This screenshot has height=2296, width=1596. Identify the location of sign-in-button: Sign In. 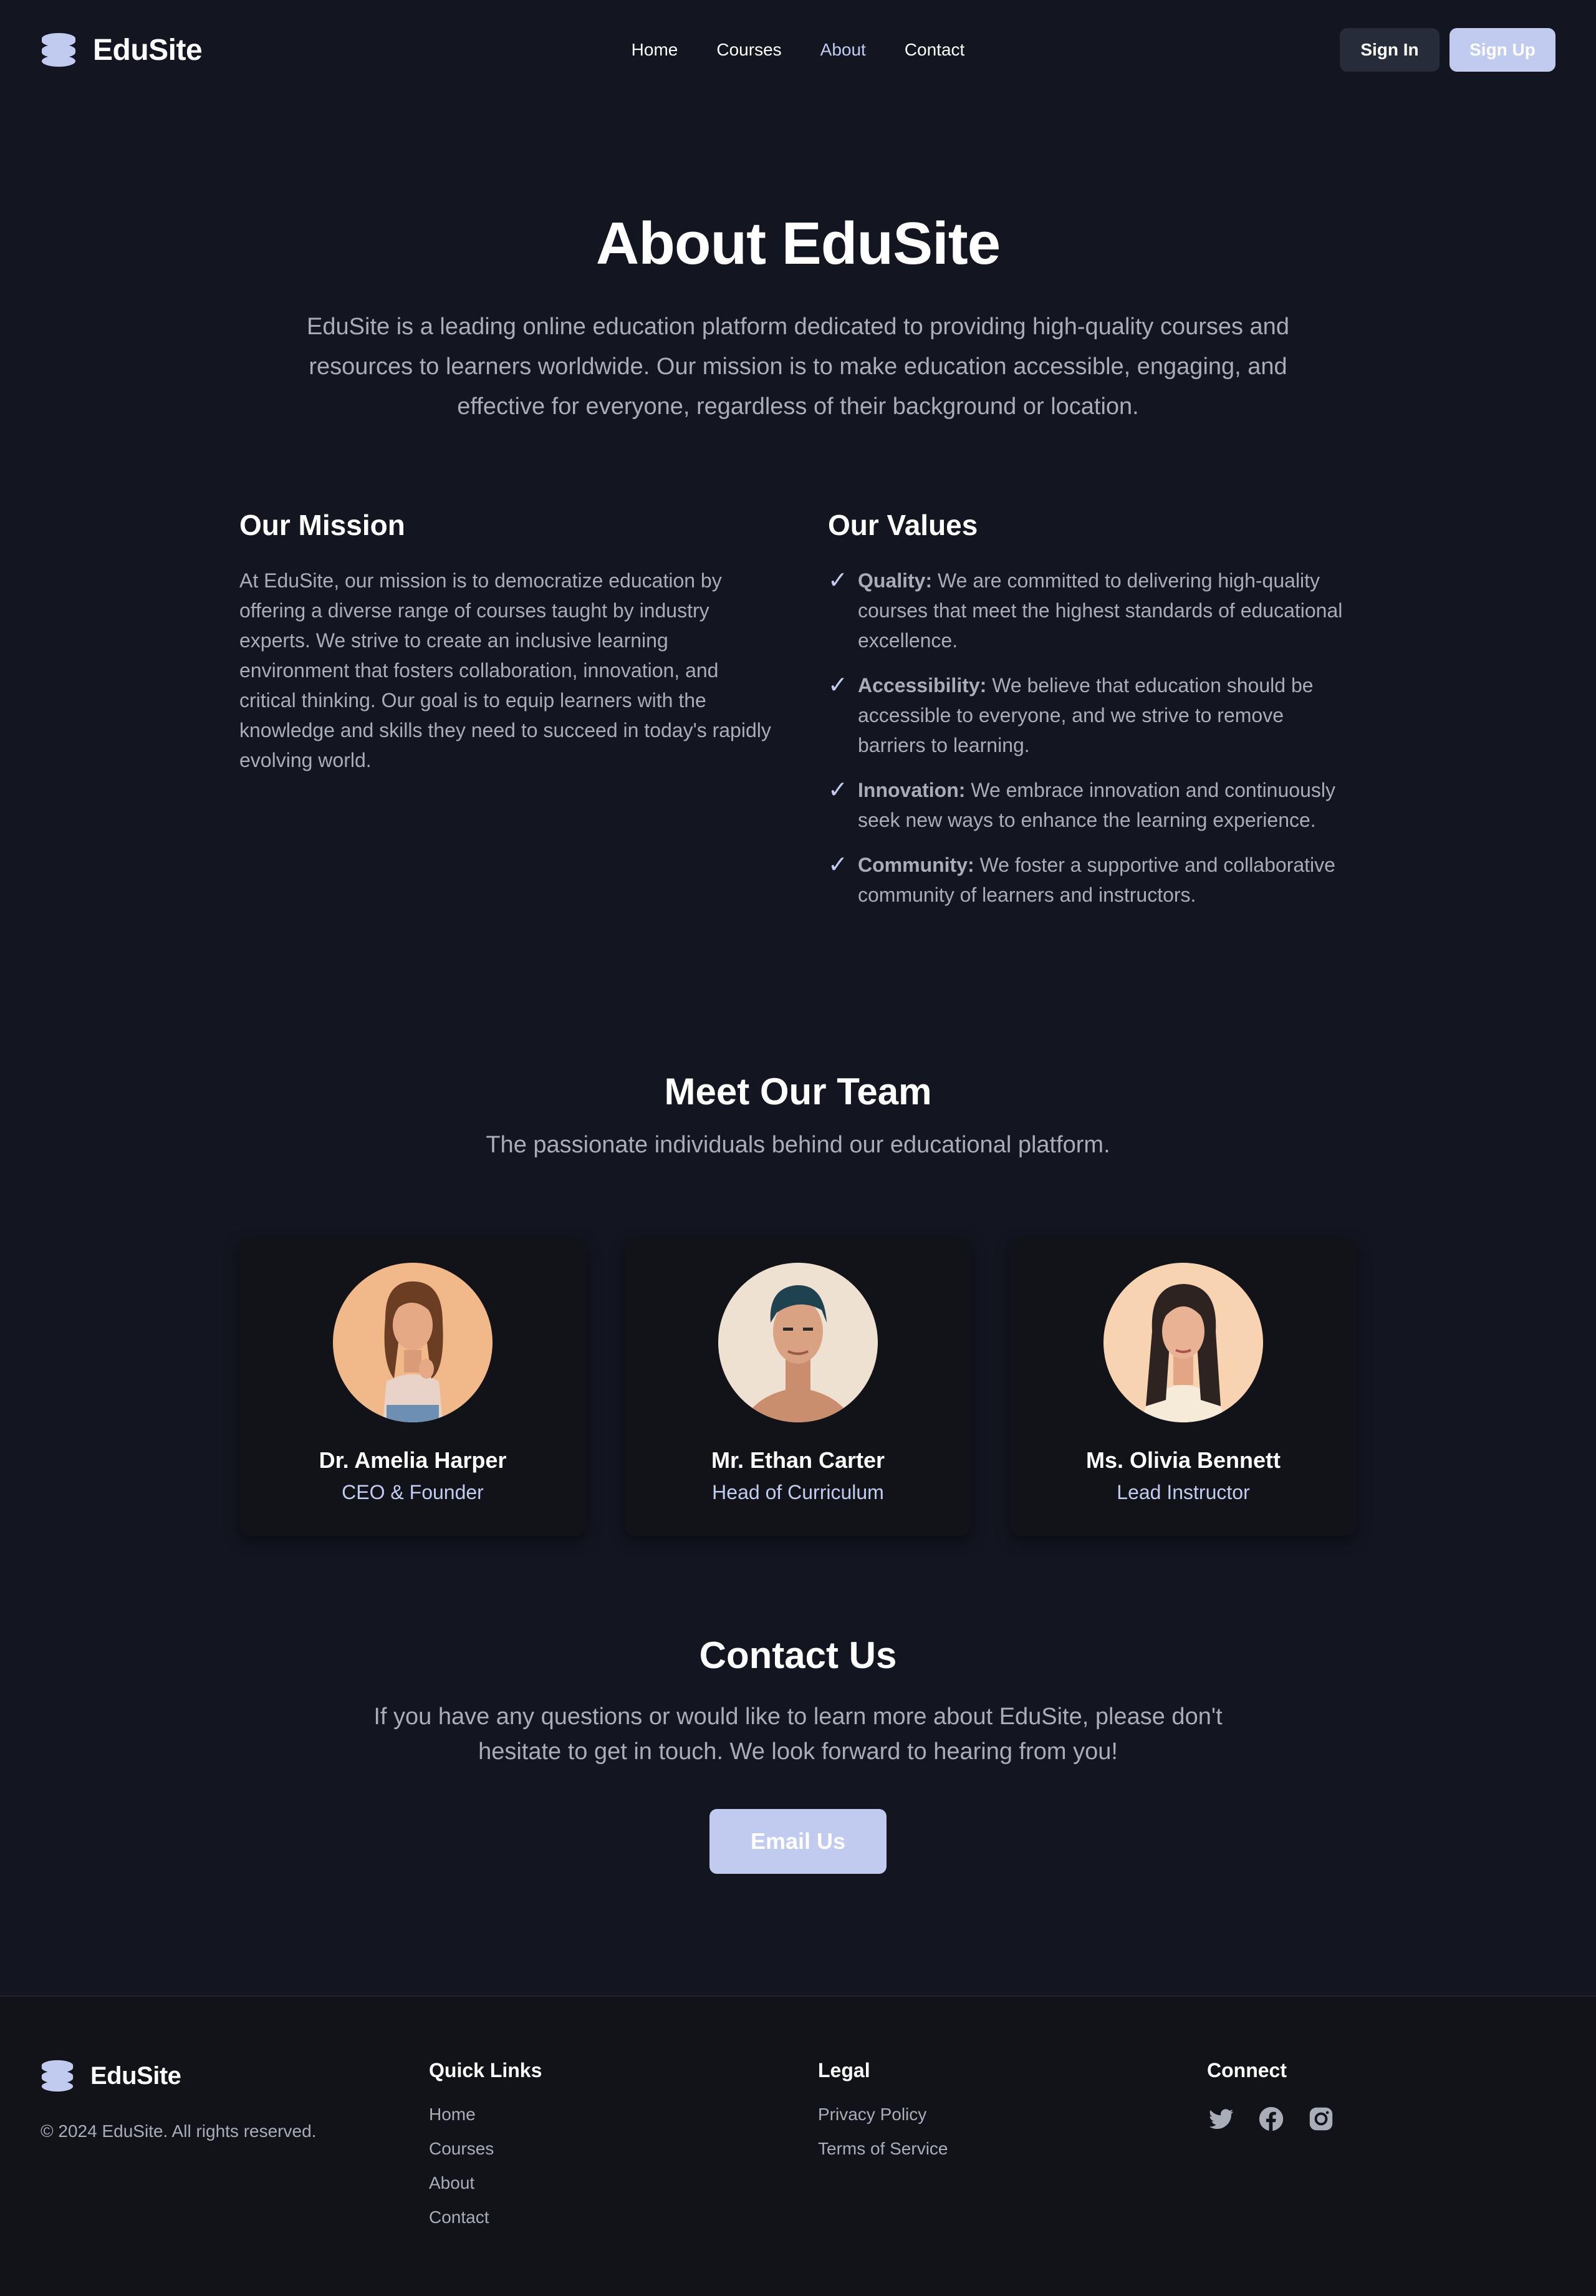
(1390, 50).